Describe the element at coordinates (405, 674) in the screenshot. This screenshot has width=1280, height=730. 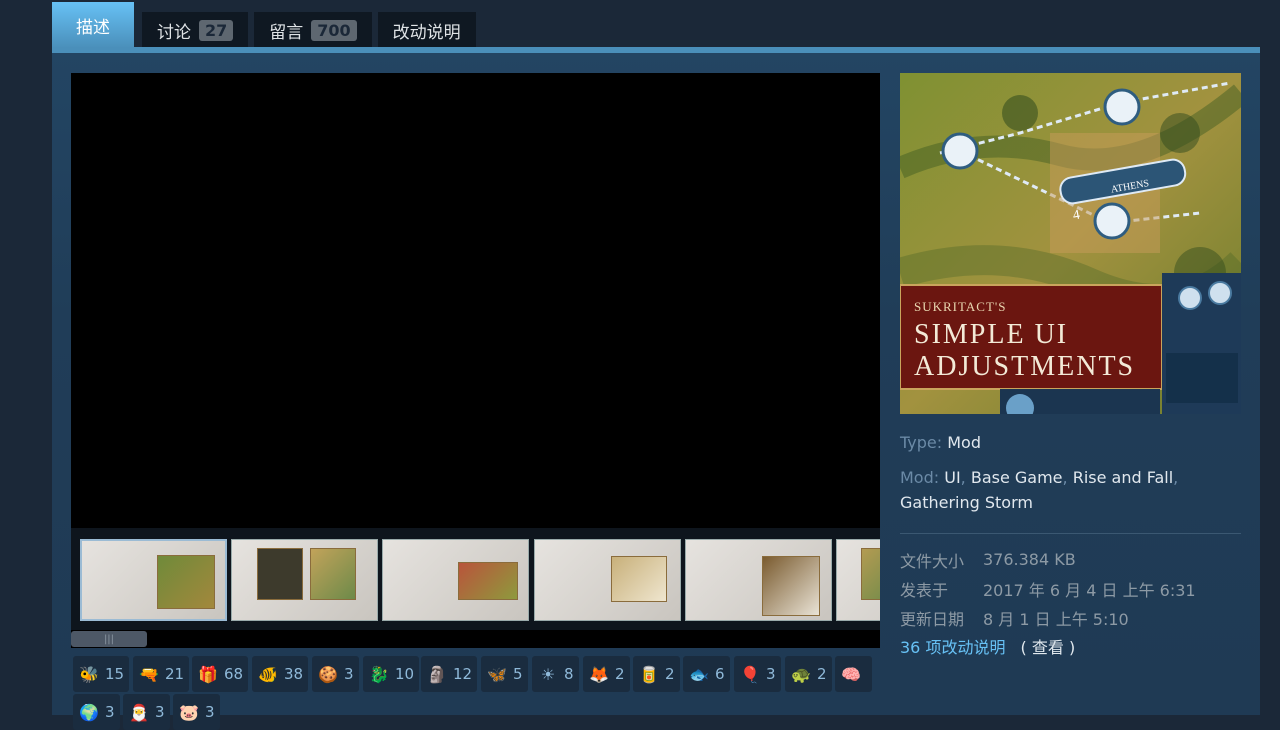
I see `award-count: 10` at that location.